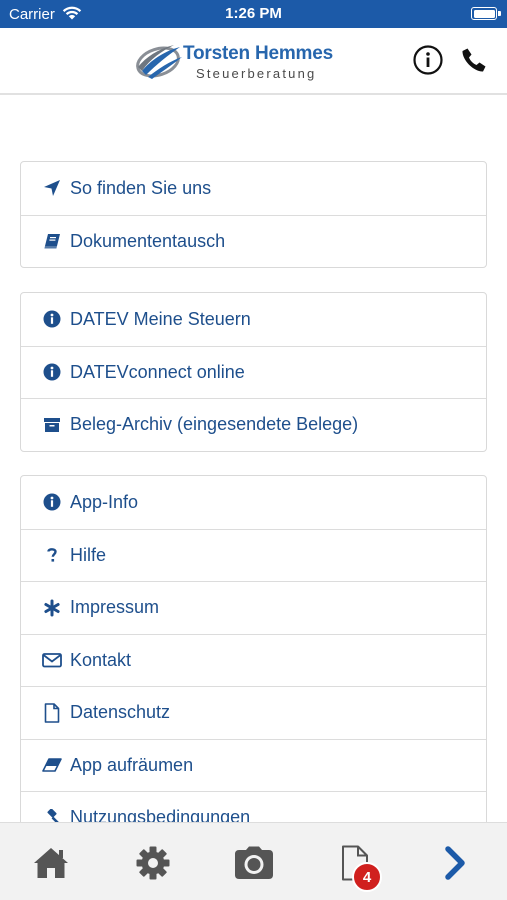  What do you see at coordinates (253, 660) in the screenshot?
I see `menu-item-kontakt: Kontakt` at bounding box center [253, 660].